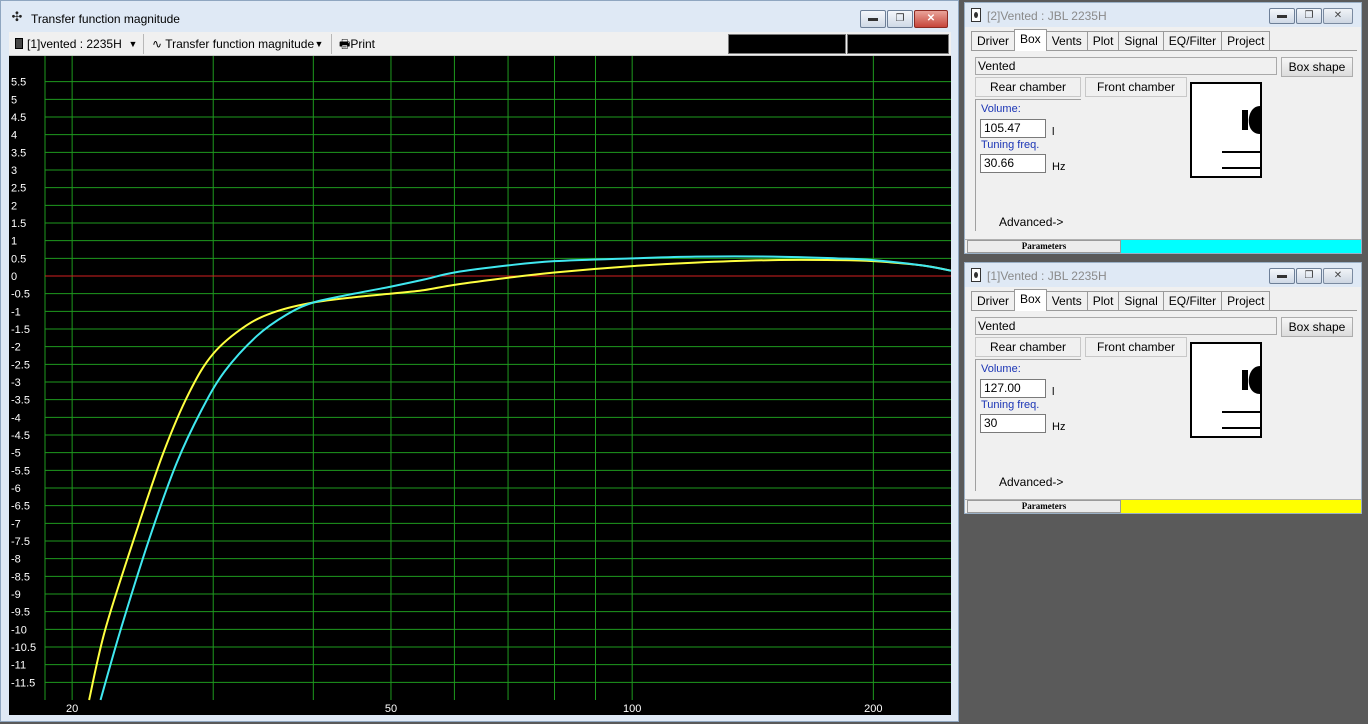  I want to click on y-tick-label: -7, so click(16, 524).